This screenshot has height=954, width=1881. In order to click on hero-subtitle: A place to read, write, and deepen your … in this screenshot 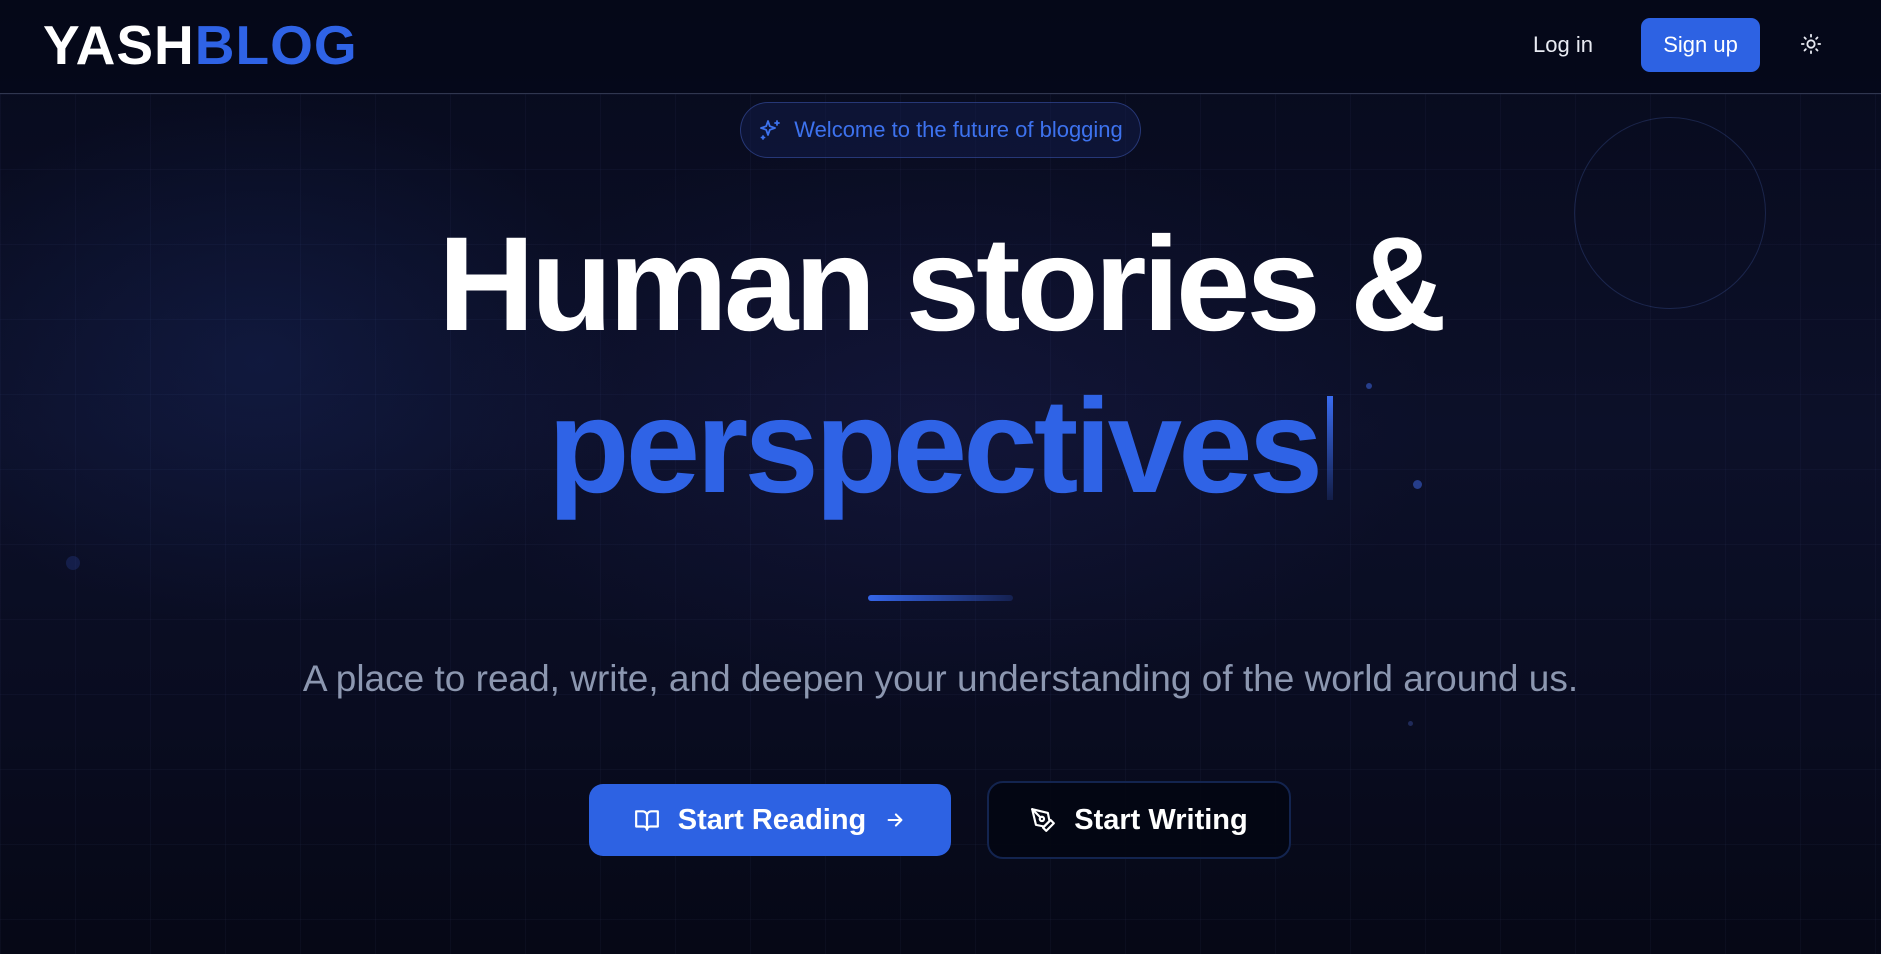, I will do `click(940, 678)`.